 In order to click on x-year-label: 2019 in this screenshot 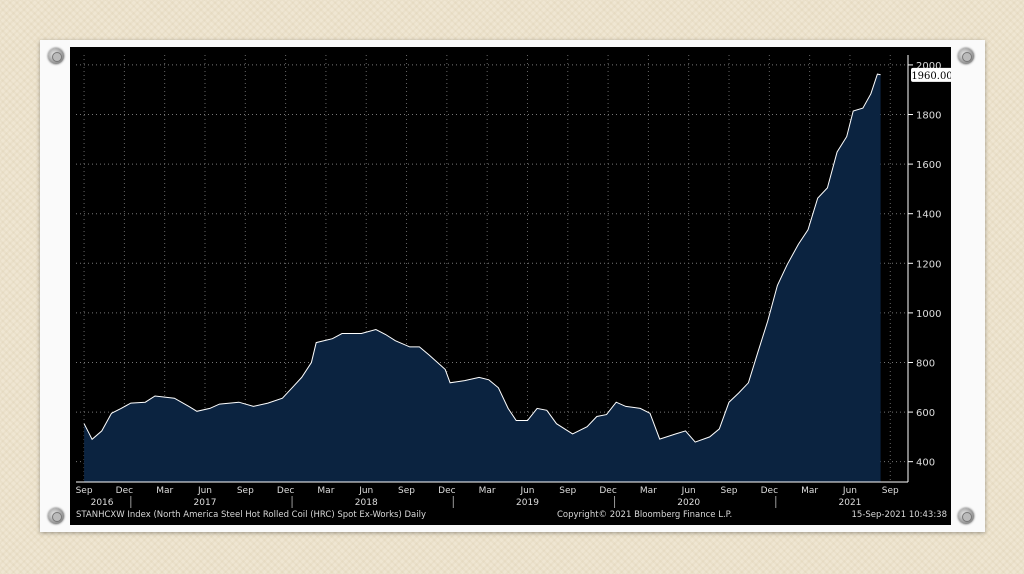, I will do `click(527, 503)`.